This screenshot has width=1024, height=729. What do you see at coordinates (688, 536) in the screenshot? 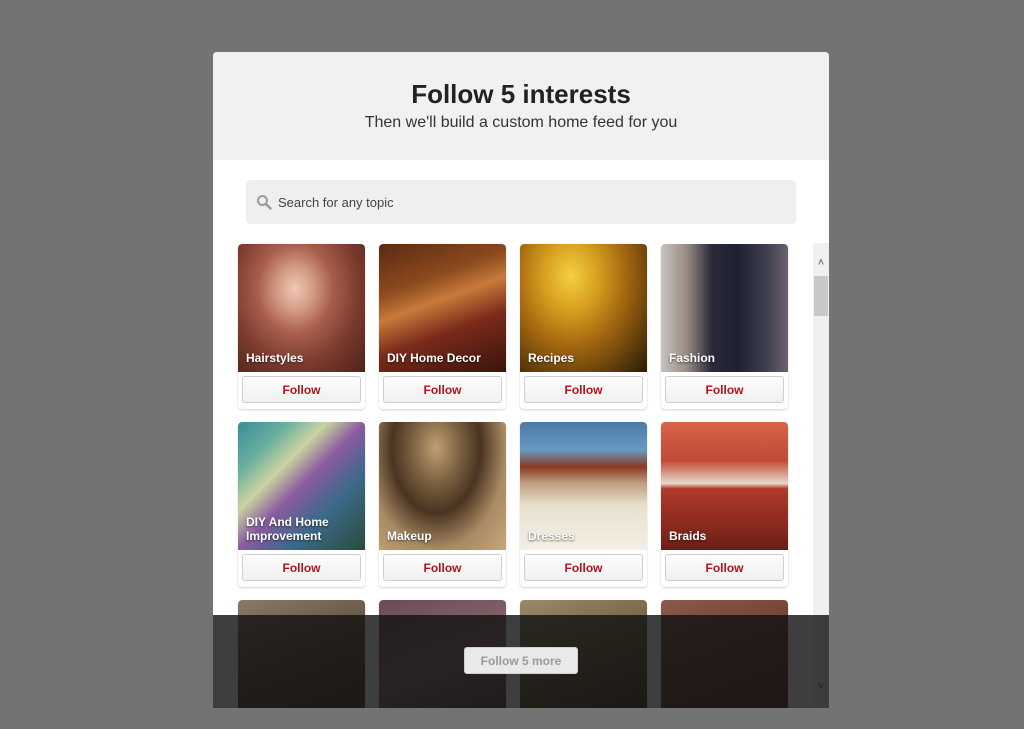
I see `interest-label: Braids` at bounding box center [688, 536].